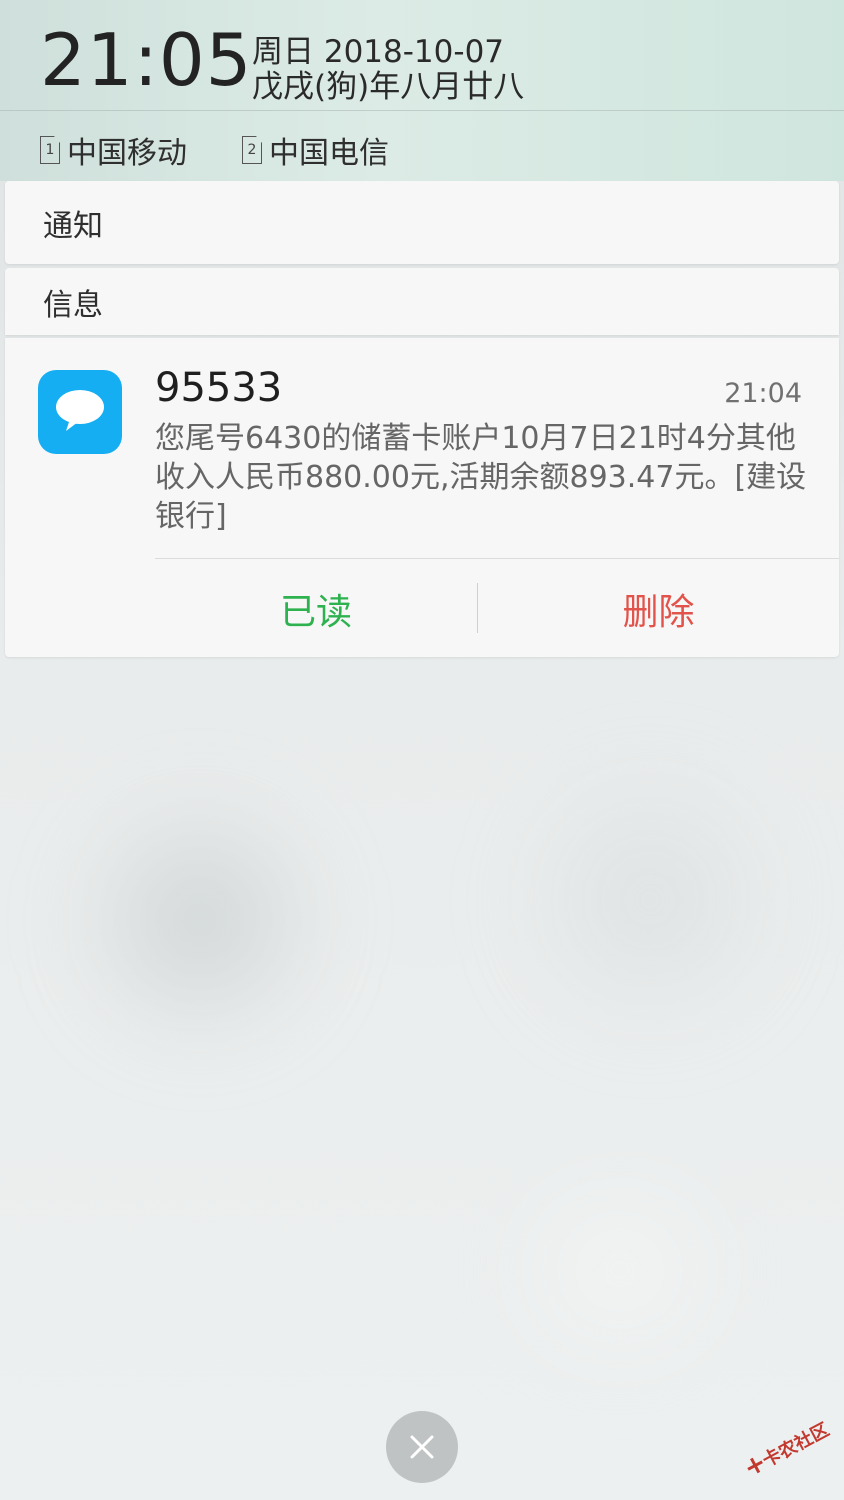 This screenshot has height=1500, width=844. Describe the element at coordinates (422, 110) in the screenshot. I see `header-divider` at that location.